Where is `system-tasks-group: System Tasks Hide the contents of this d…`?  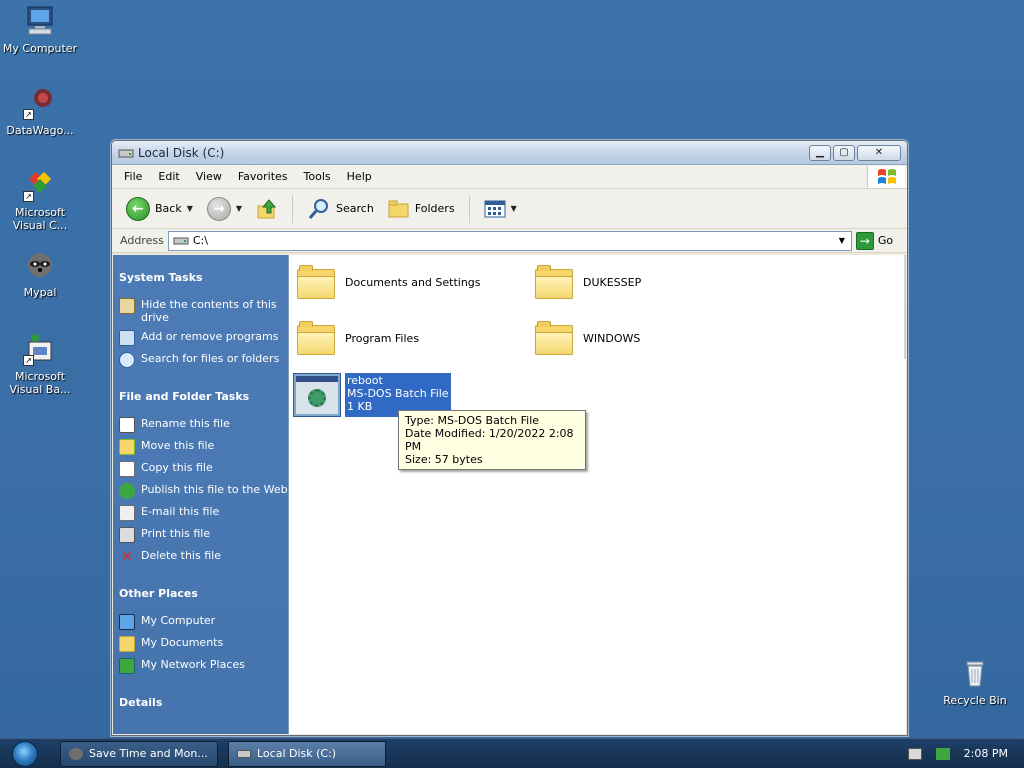 system-tasks-group: System Tasks Hide the contents of this d… is located at coordinates (203, 319).